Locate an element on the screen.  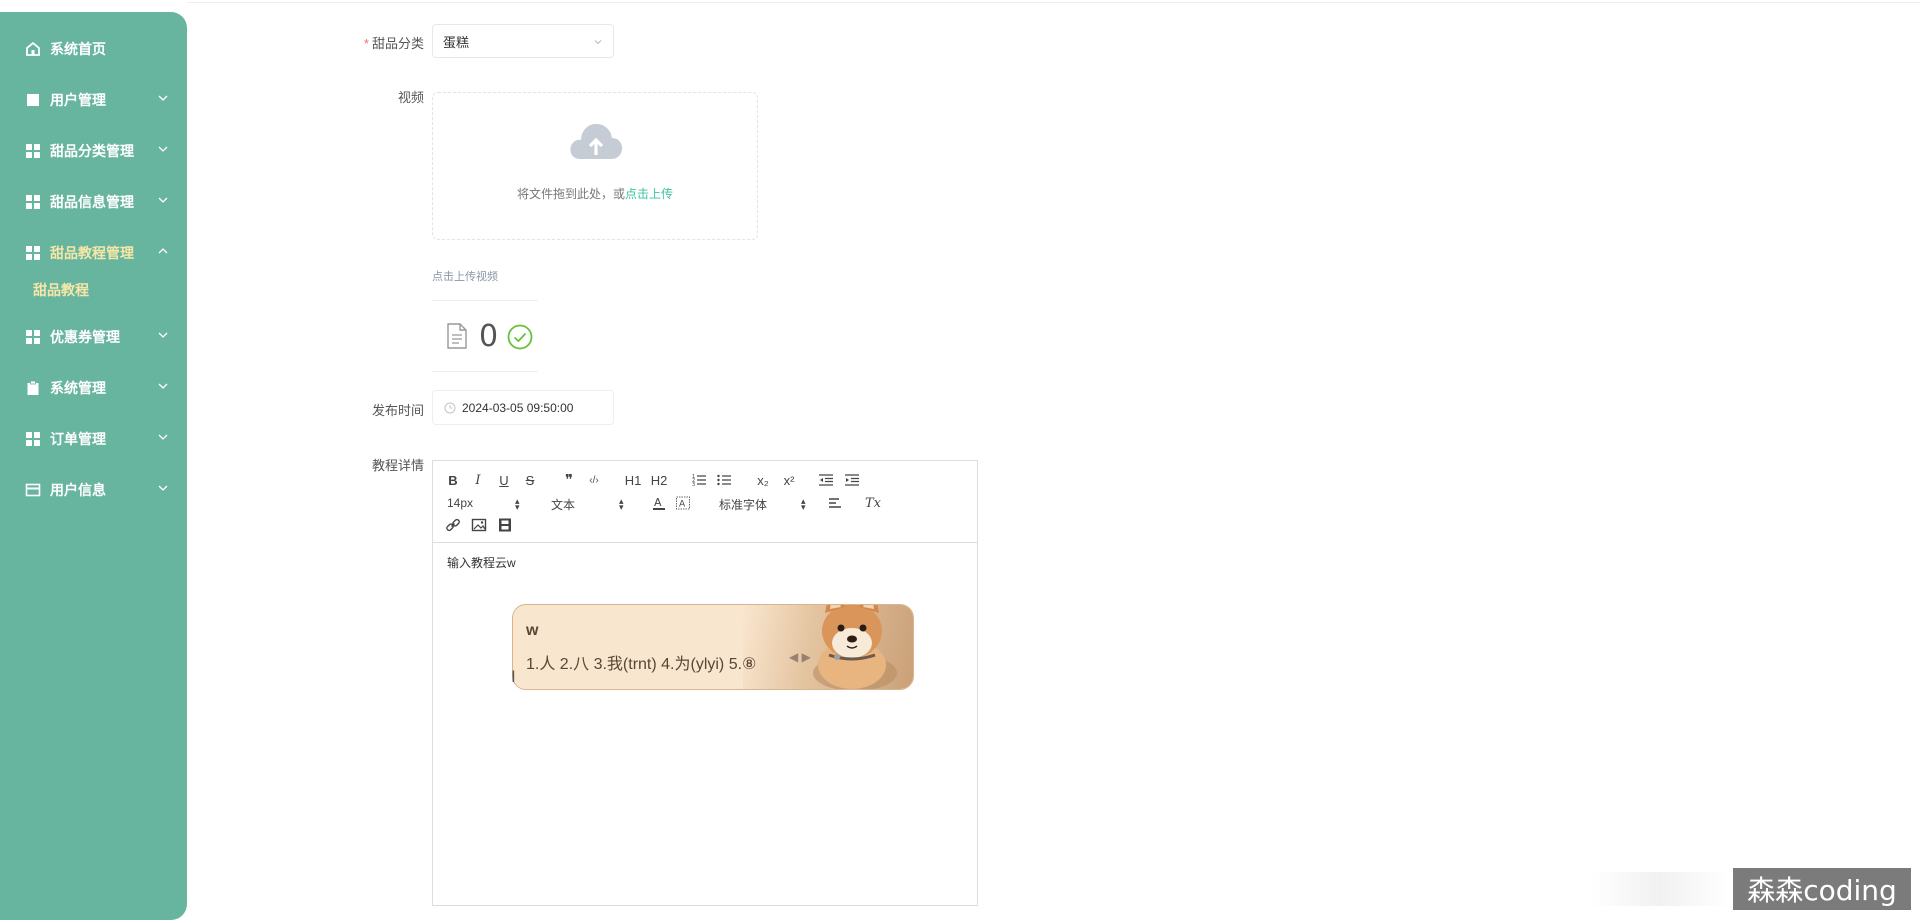
sidebar-item-dessert-info: 甜品信息管理 is located at coordinates (93, 202).